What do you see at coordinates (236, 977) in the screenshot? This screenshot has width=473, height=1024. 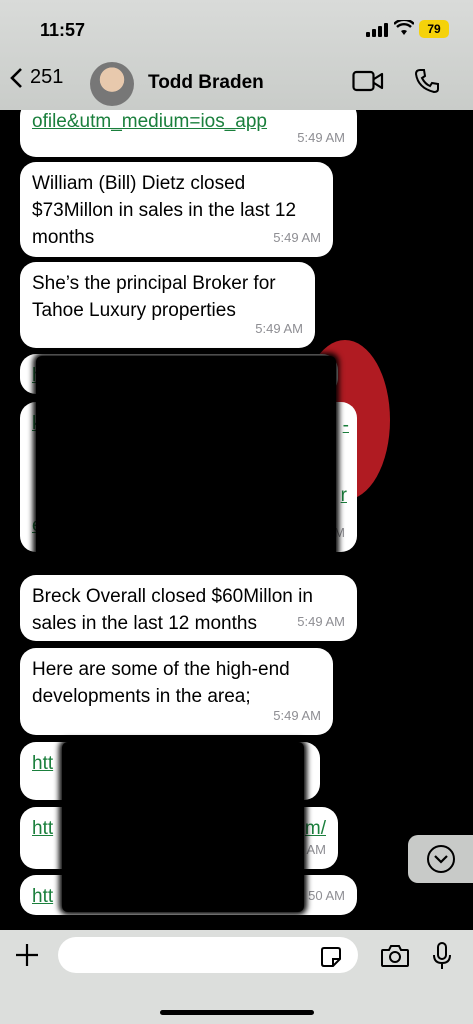 I see `input-bar` at bounding box center [236, 977].